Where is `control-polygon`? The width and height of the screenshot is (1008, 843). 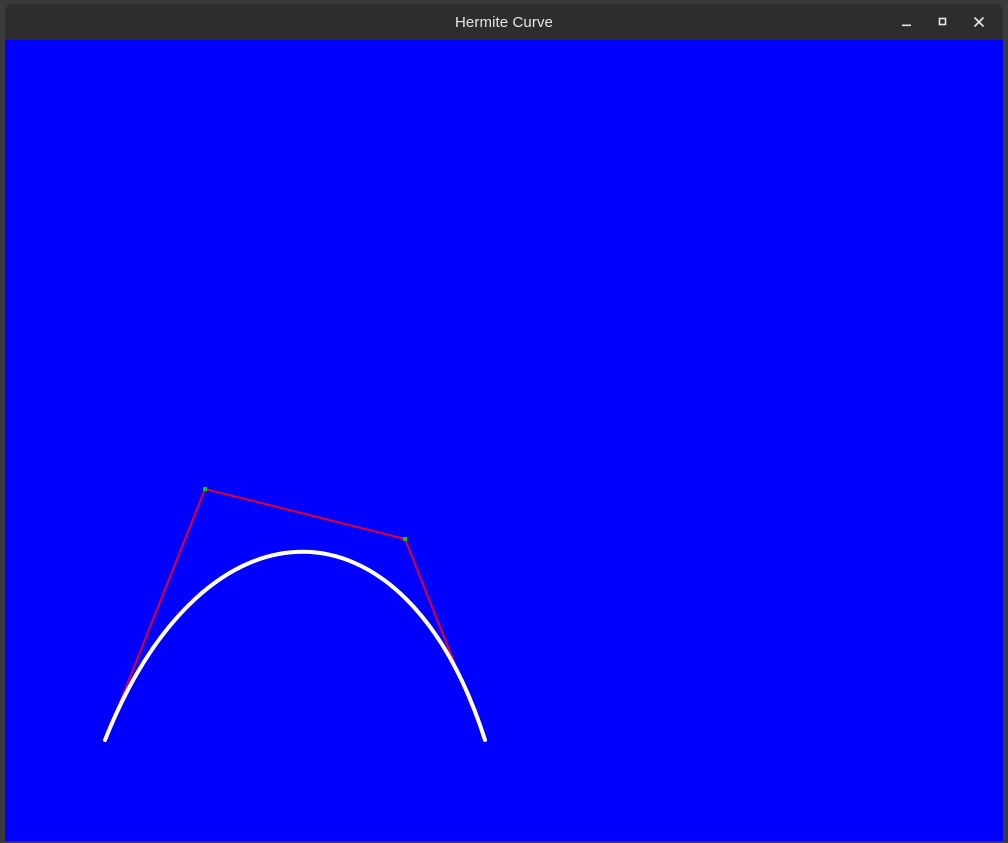 control-polygon is located at coordinates (295, 614).